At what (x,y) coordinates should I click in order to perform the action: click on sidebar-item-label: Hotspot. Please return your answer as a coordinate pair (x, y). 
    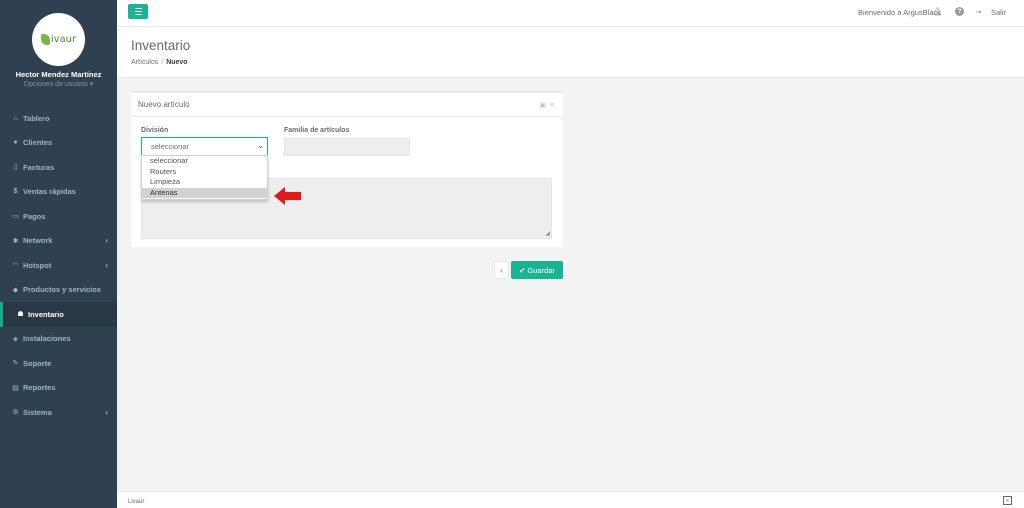
    Looking at the image, I should click on (37, 265).